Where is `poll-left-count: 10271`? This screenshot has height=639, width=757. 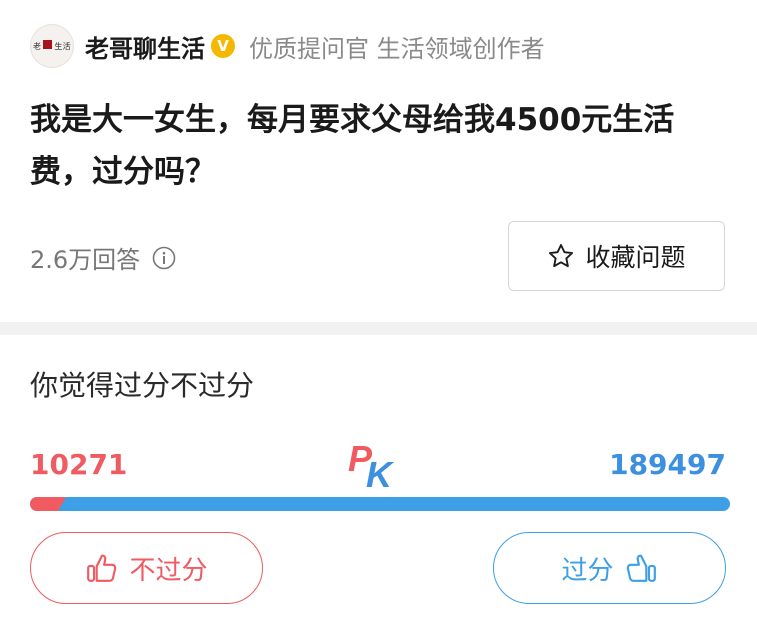 poll-left-count: 10271 is located at coordinates (79, 464).